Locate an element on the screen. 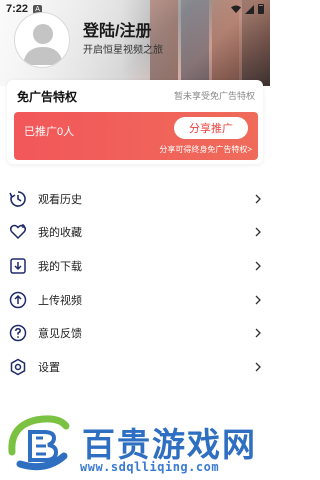 This screenshot has height=480, width=320. favorite-heart-icon is located at coordinates (18, 232).